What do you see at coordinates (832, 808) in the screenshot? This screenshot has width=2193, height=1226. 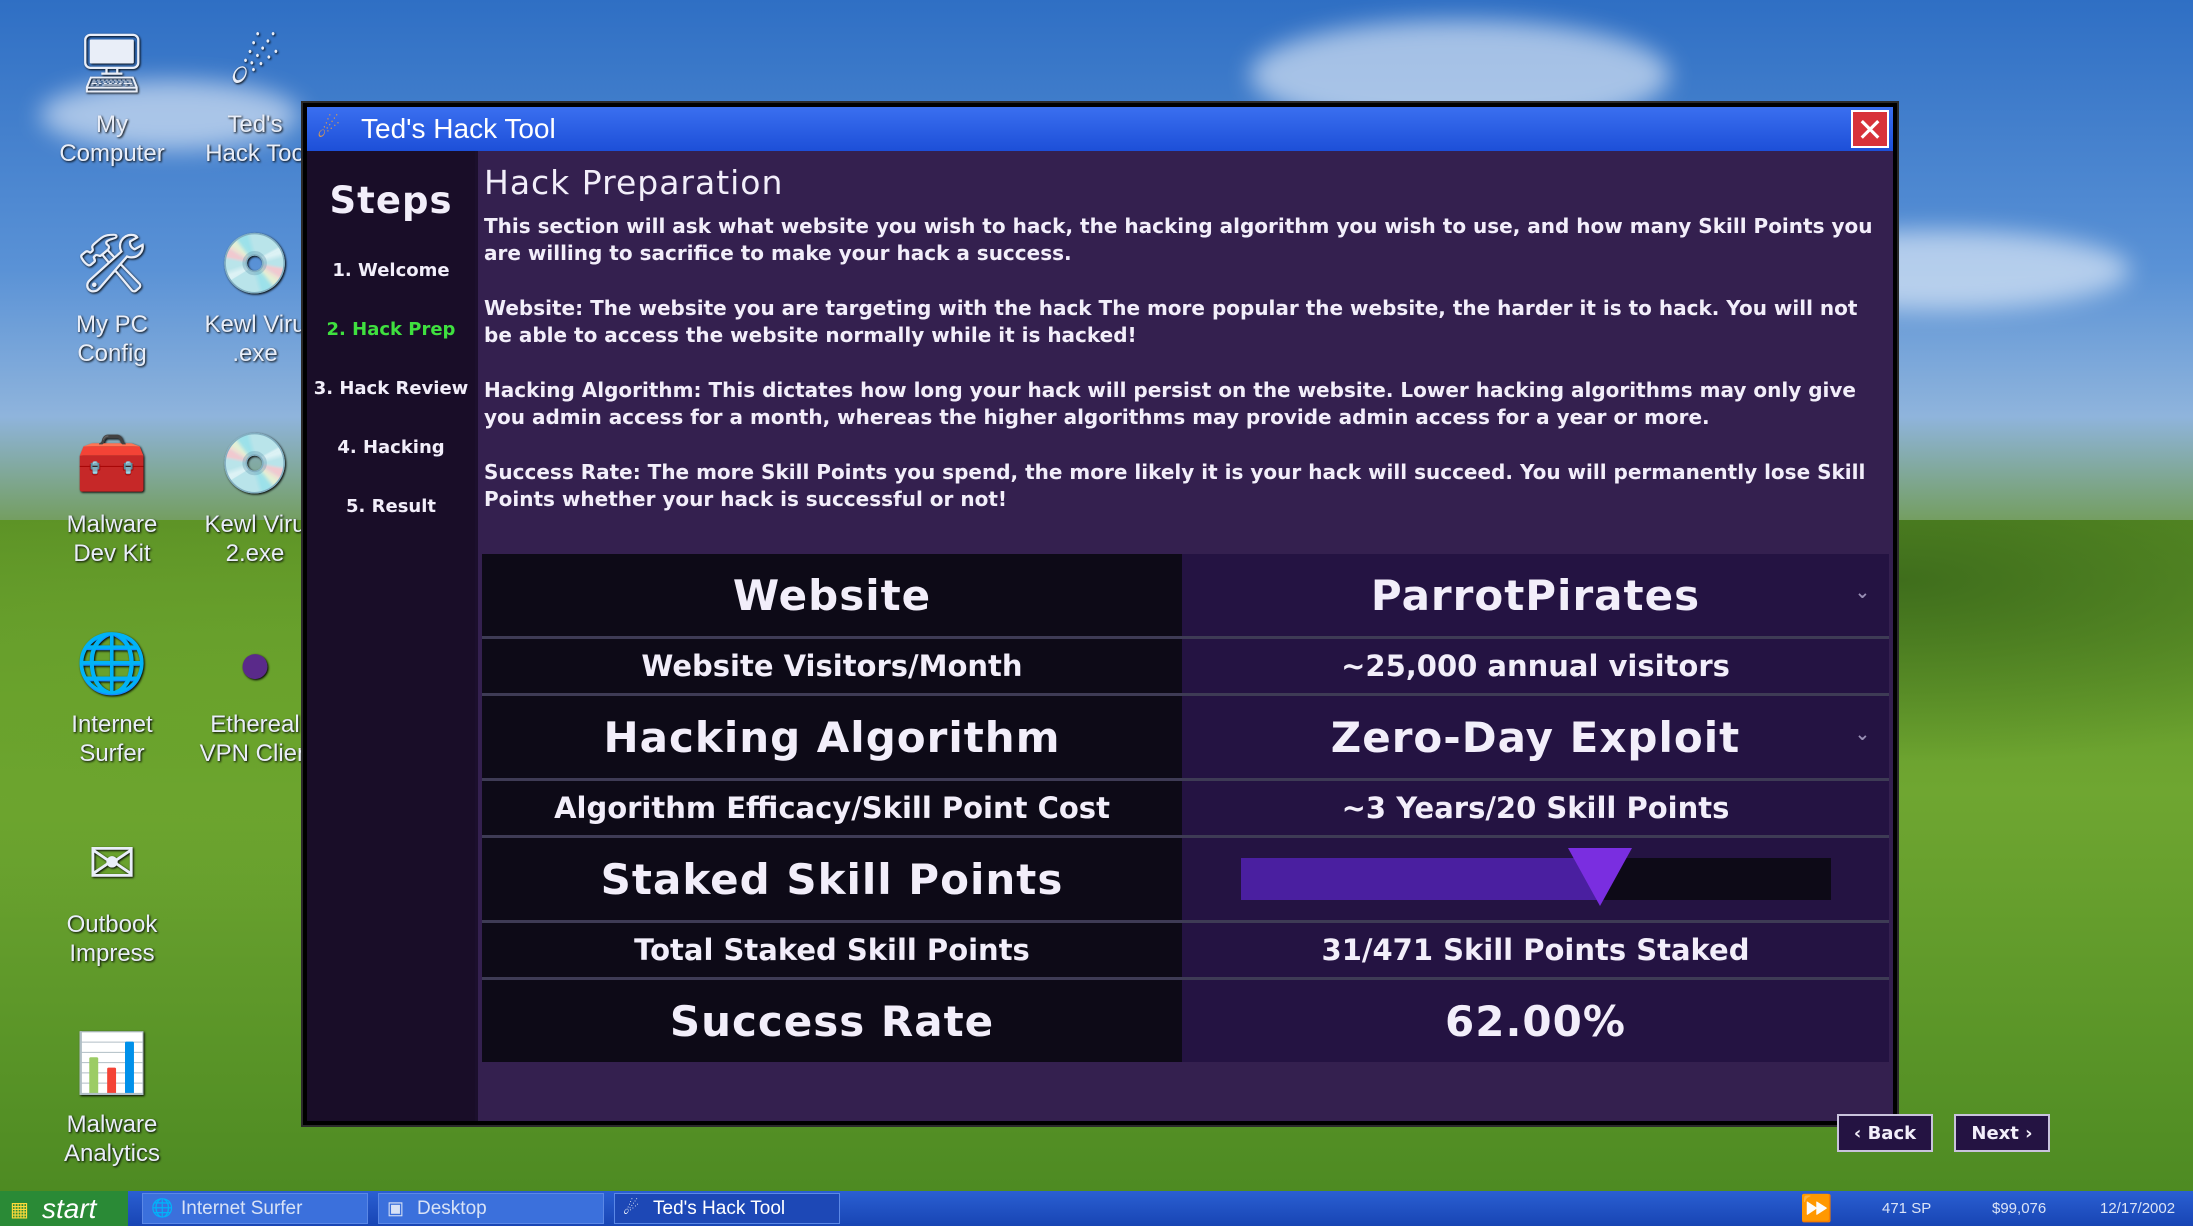 I see `efficacy-label: Algorithm Efficacy/Skill Point Cost` at bounding box center [832, 808].